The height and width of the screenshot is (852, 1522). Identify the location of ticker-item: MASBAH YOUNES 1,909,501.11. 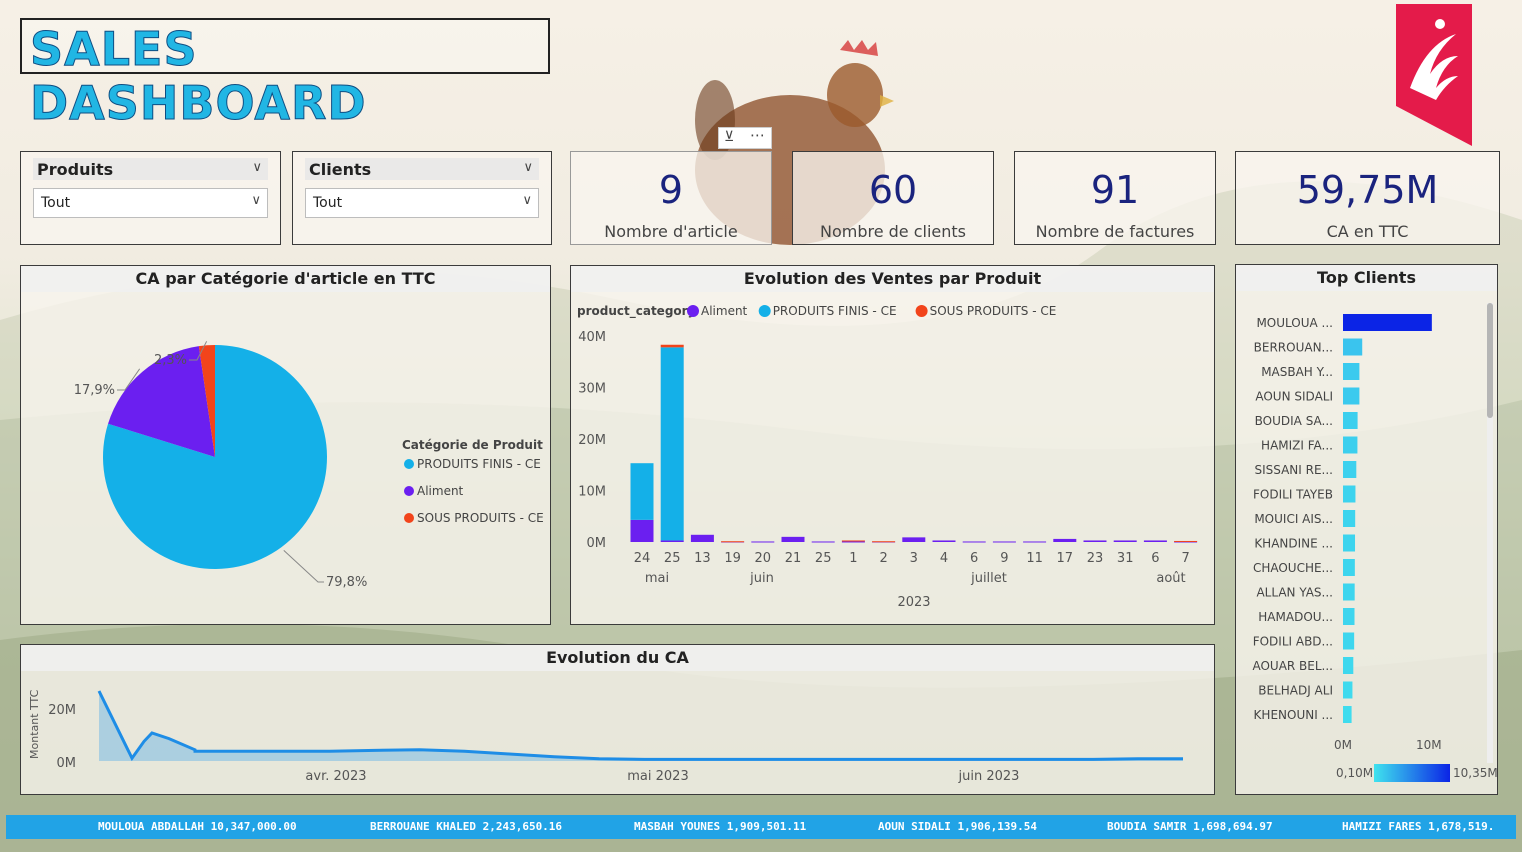
(720, 826).